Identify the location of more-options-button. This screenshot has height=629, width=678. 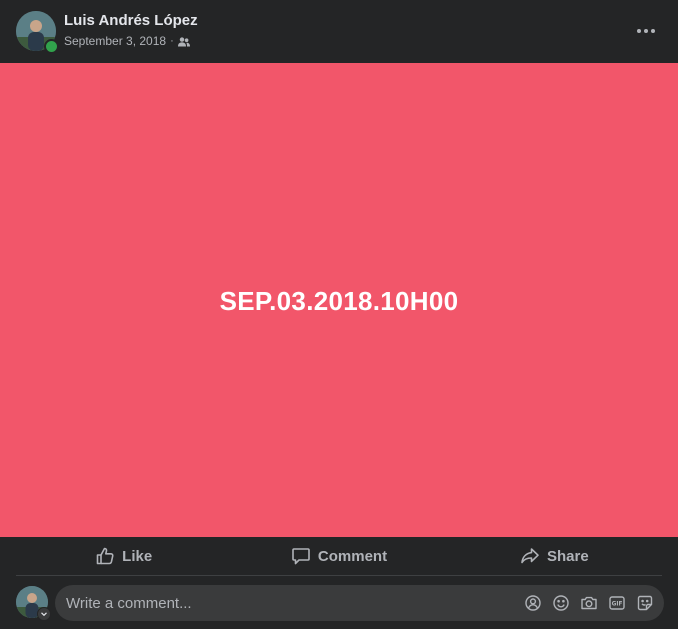
(646, 31).